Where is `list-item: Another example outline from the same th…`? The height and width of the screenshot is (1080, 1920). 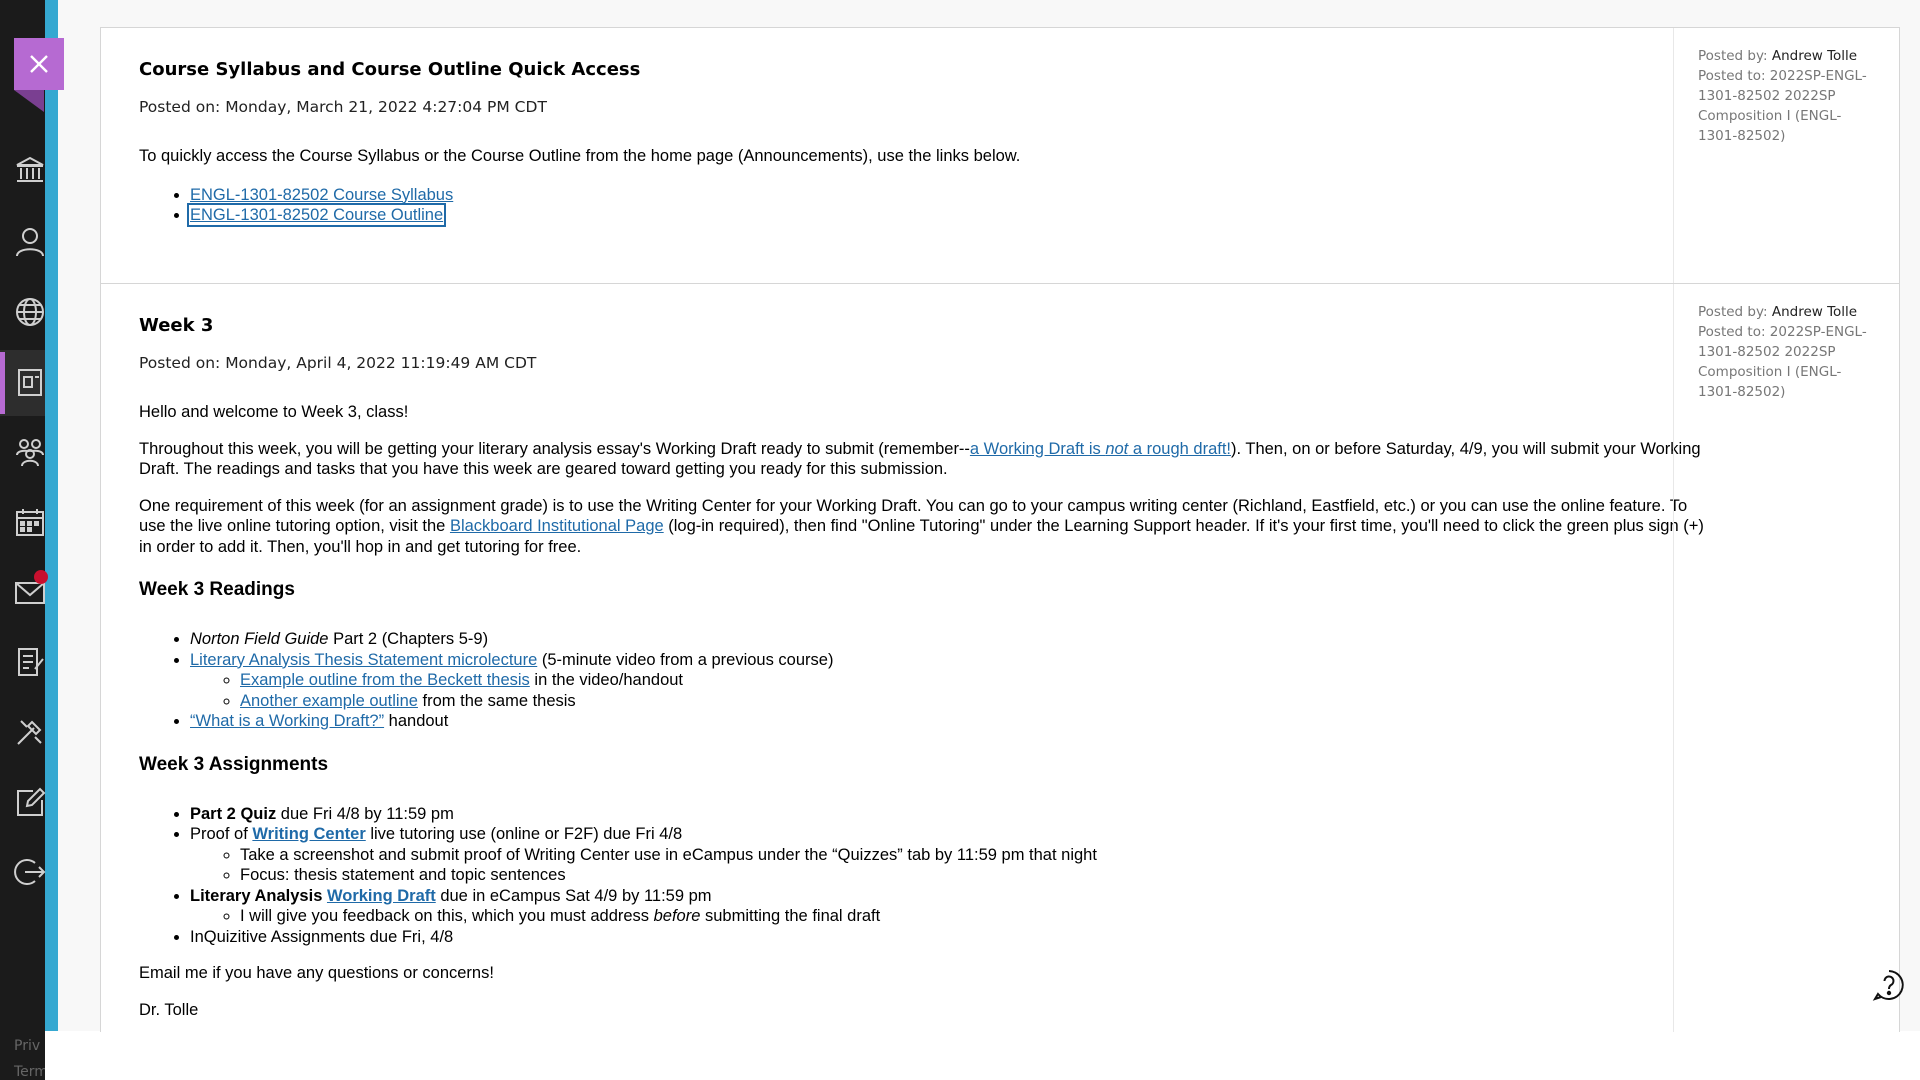 list-item: Another example outline from the same th… is located at coordinates (975, 701).